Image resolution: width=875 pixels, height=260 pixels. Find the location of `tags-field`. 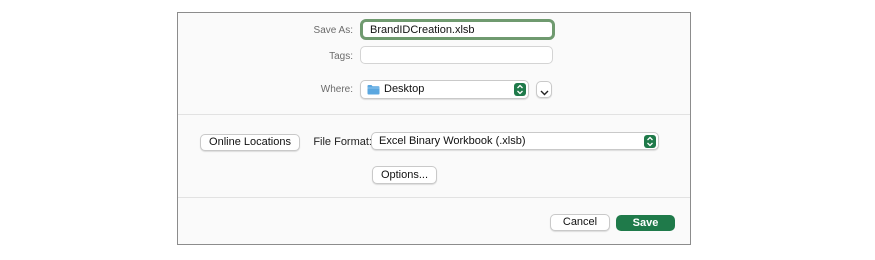

tags-field is located at coordinates (456, 55).